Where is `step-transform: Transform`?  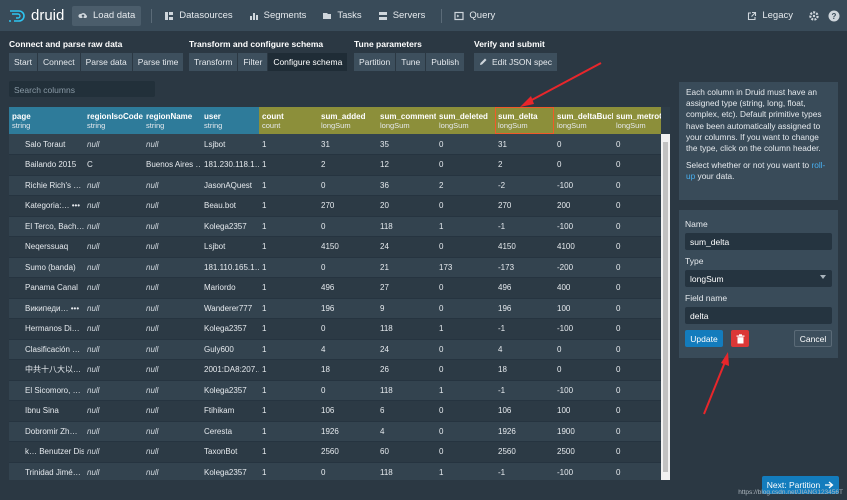
step-transform: Transform is located at coordinates (214, 62).